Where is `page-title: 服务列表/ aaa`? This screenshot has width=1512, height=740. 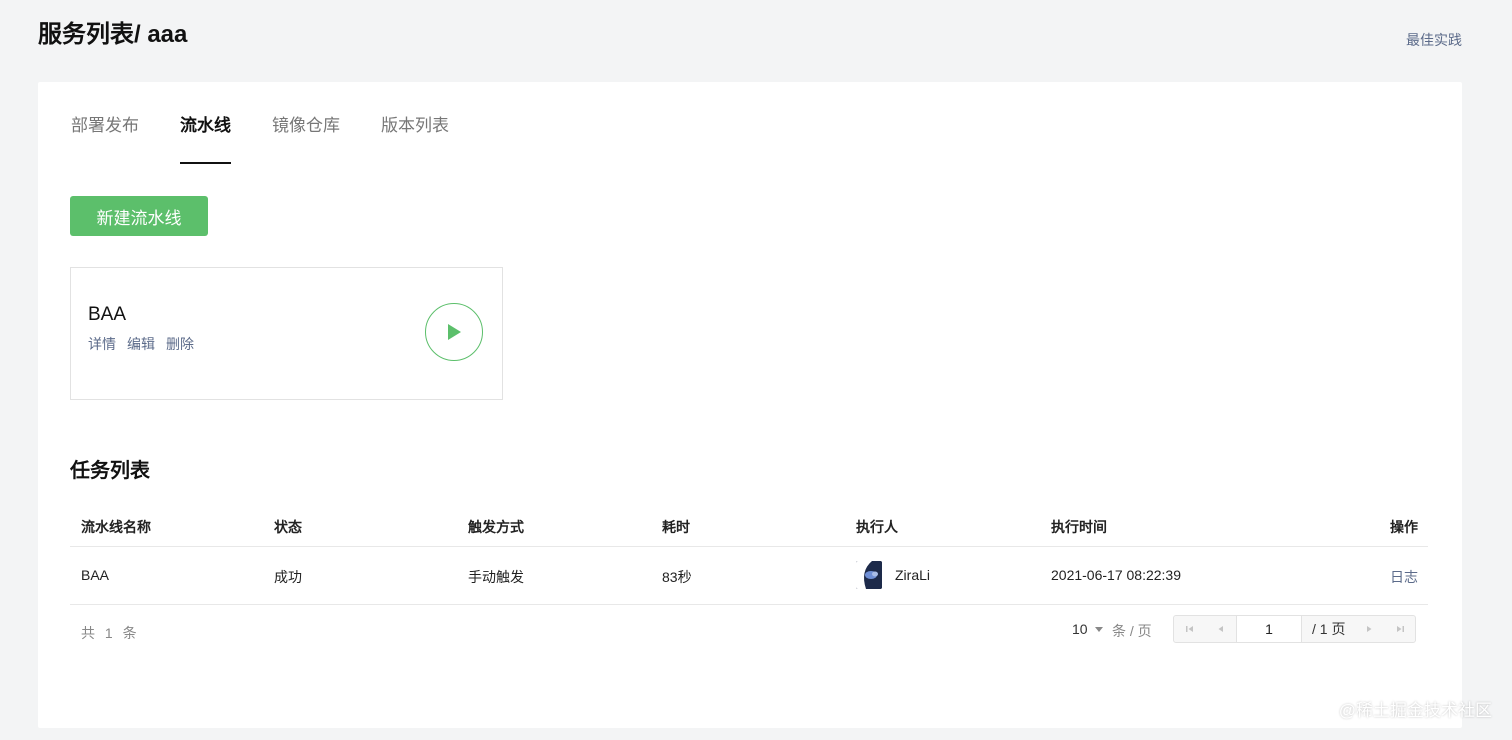
page-title: 服务列表/ aaa is located at coordinates (113, 34).